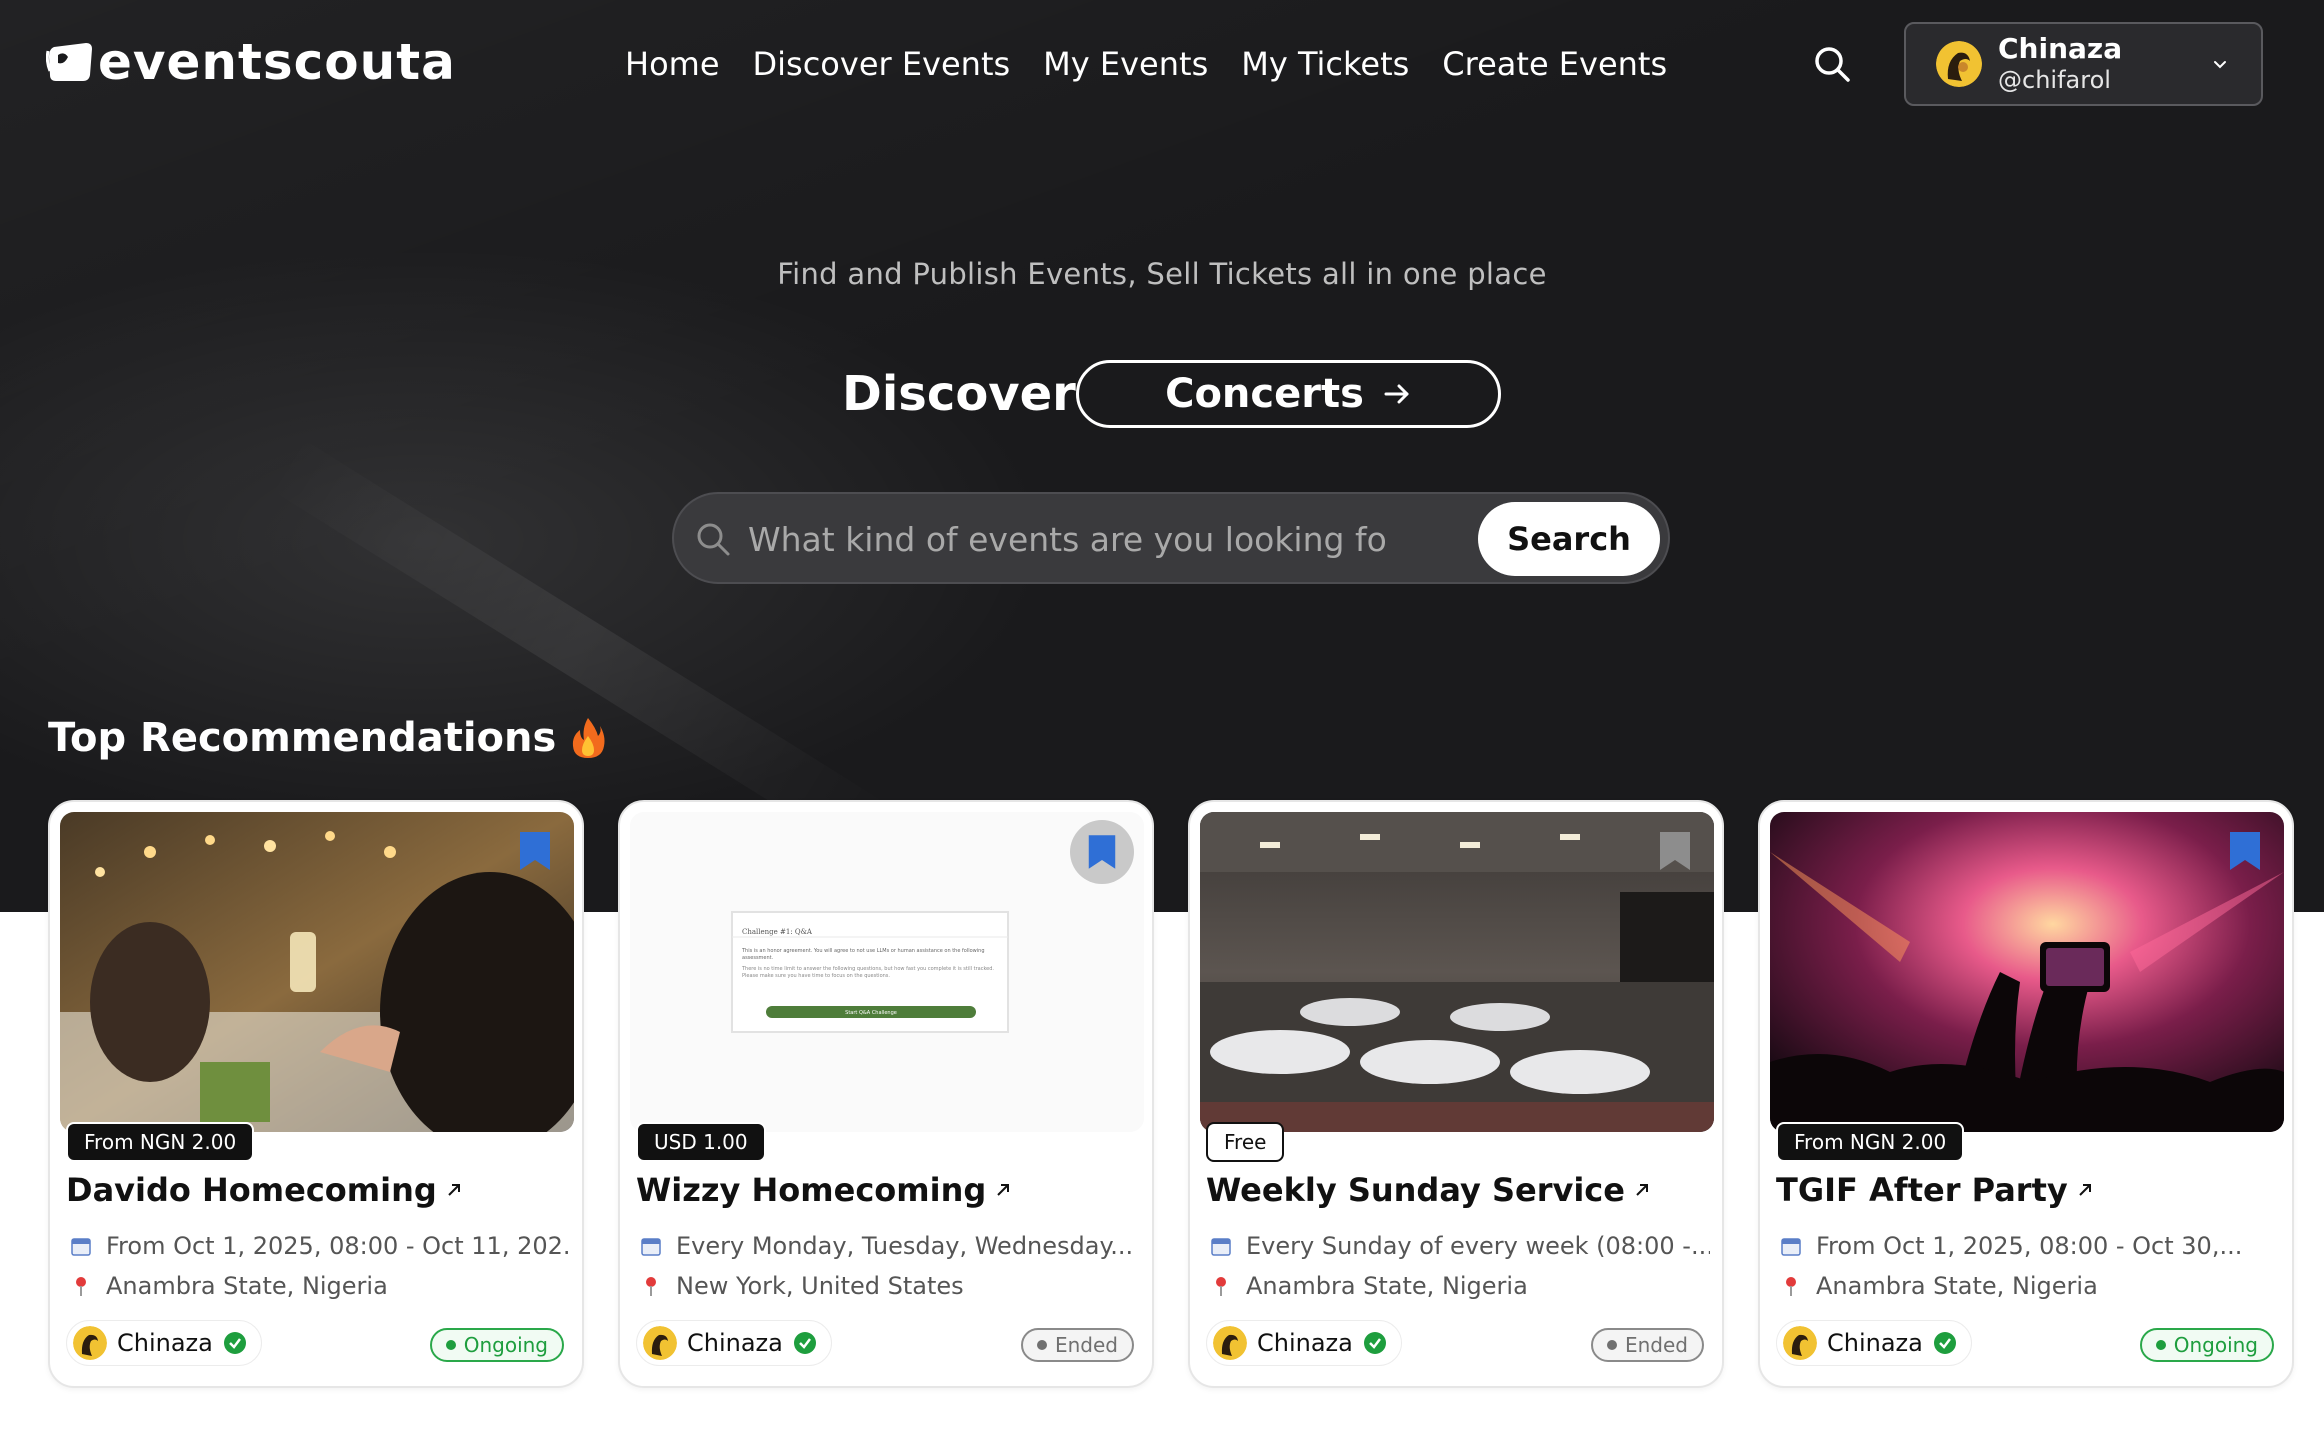 The width and height of the screenshot is (2324, 1430). I want to click on event-title: TGIF After Party, so click(1935, 1190).